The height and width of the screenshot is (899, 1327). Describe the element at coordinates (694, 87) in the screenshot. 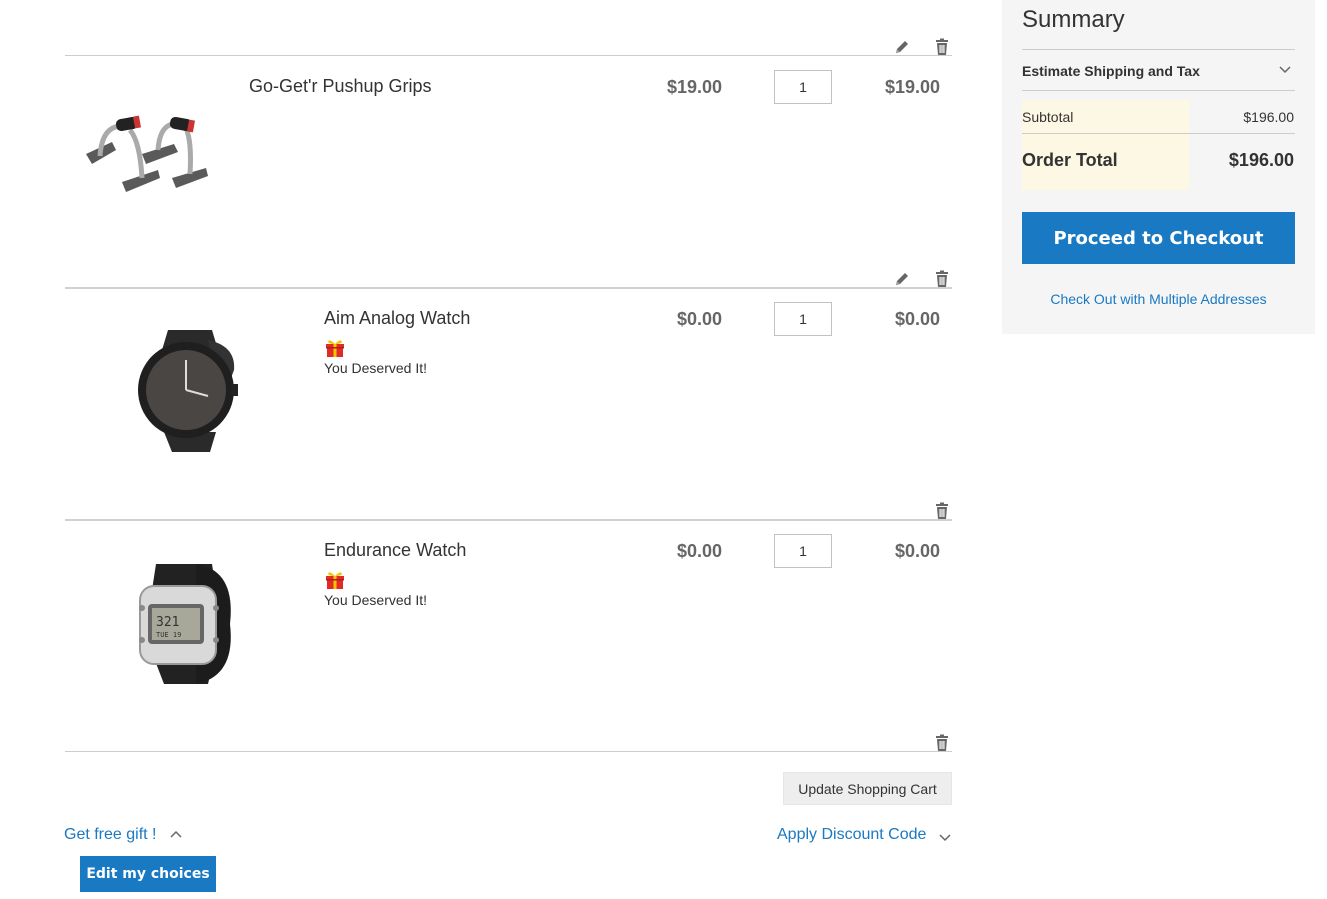

I see `item-price: $19.00` at that location.